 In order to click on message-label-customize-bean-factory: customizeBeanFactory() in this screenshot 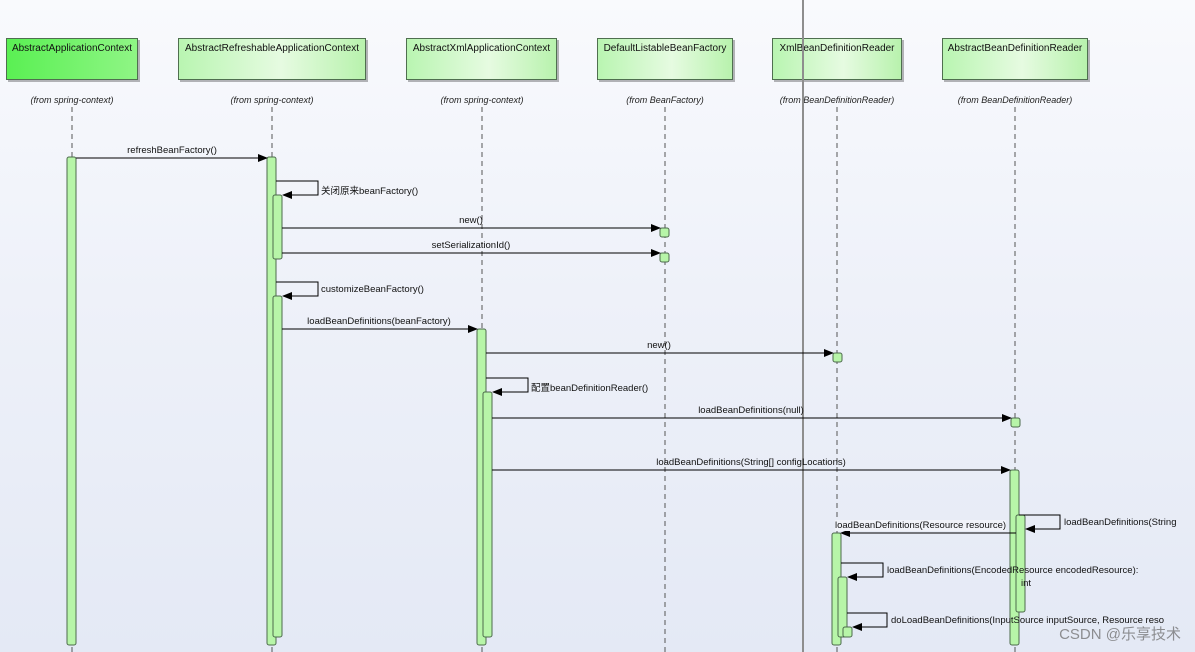, I will do `click(372, 289)`.